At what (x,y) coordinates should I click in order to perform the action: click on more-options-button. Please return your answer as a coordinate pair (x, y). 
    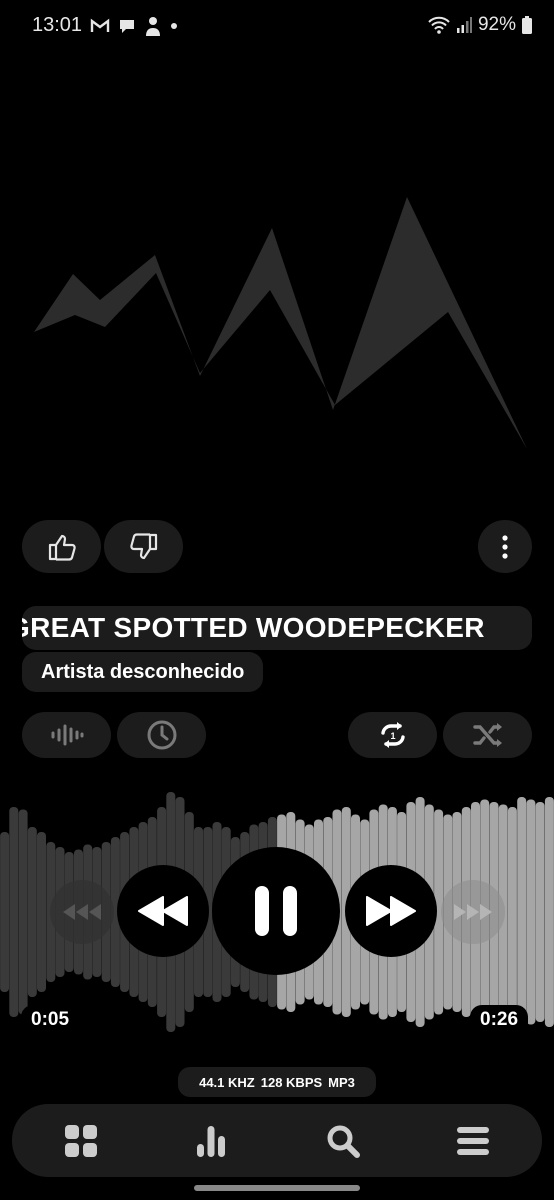
    Looking at the image, I should click on (505, 546).